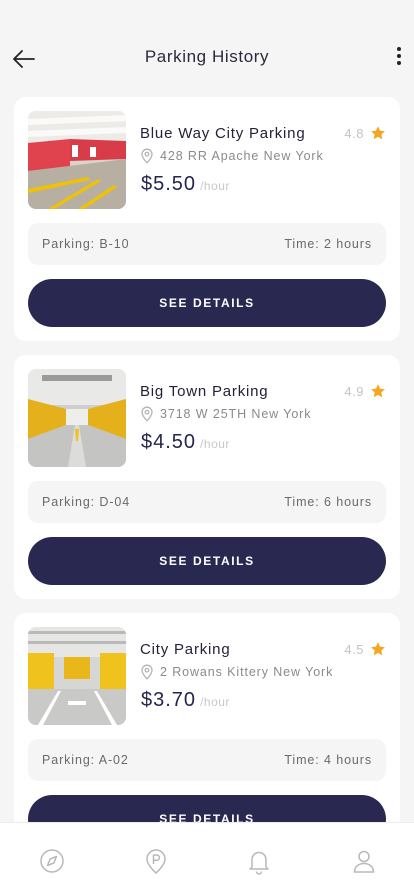  What do you see at coordinates (354, 649) in the screenshot?
I see `rating-value: 4.5` at bounding box center [354, 649].